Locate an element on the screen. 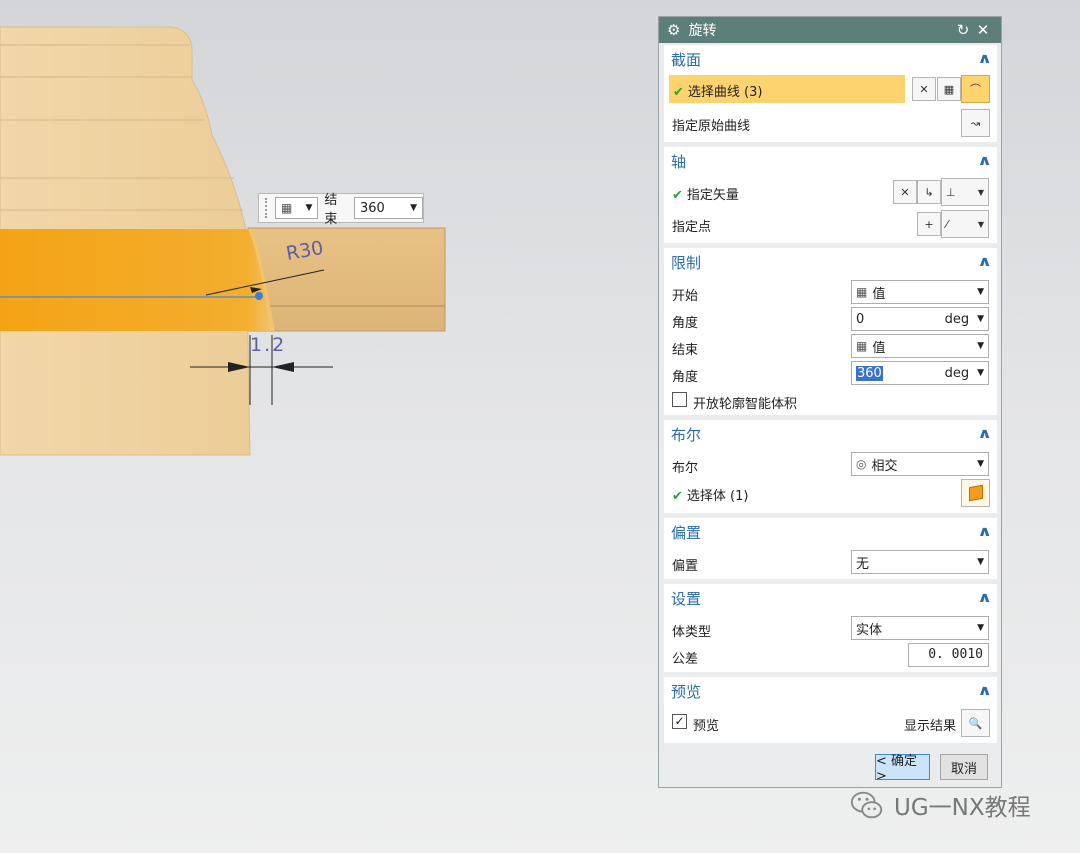  show-result-label: 显示结果 is located at coordinates (930, 726).